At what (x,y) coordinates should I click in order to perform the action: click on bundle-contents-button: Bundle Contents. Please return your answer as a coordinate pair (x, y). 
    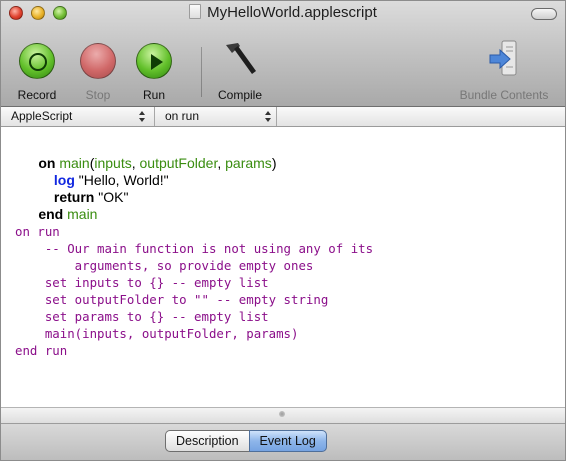
    Looking at the image, I should click on (504, 65).